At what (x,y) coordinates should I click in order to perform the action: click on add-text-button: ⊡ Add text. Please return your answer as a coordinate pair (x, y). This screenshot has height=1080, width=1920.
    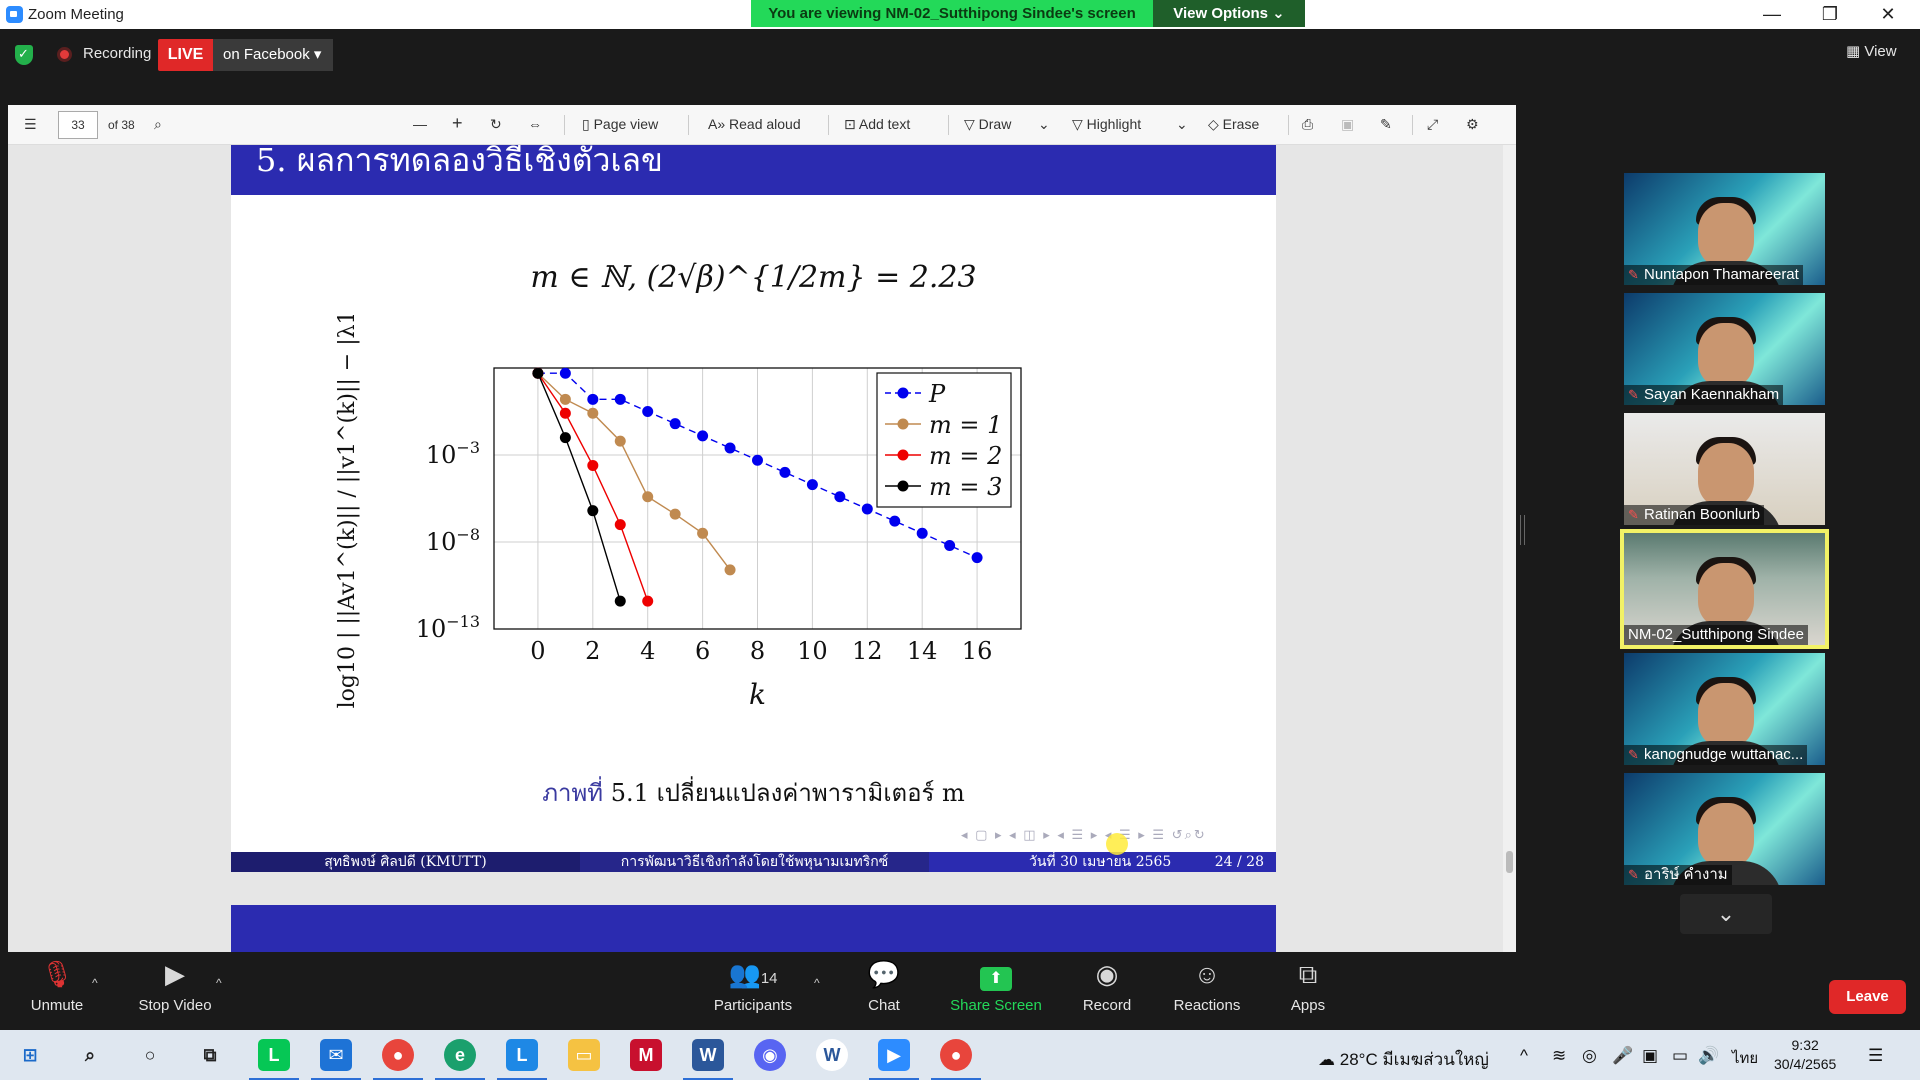
    Looking at the image, I should click on (877, 124).